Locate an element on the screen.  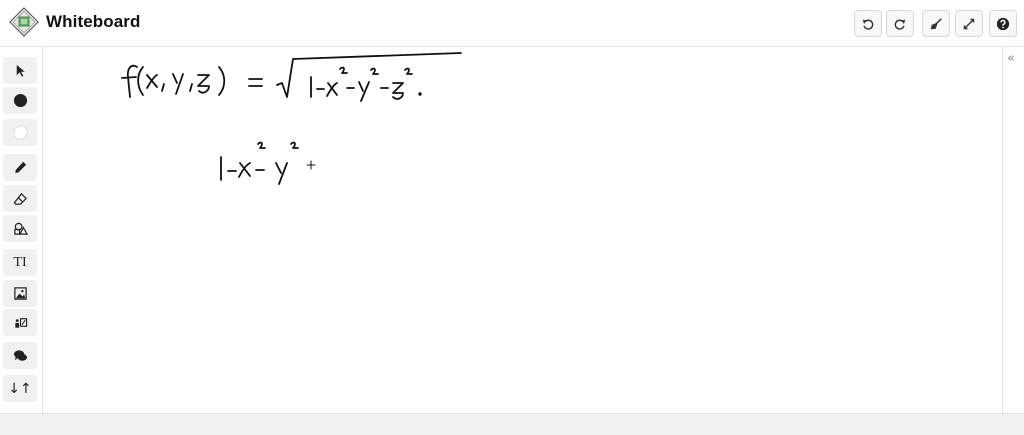
pointer-icon is located at coordinates (20, 70).